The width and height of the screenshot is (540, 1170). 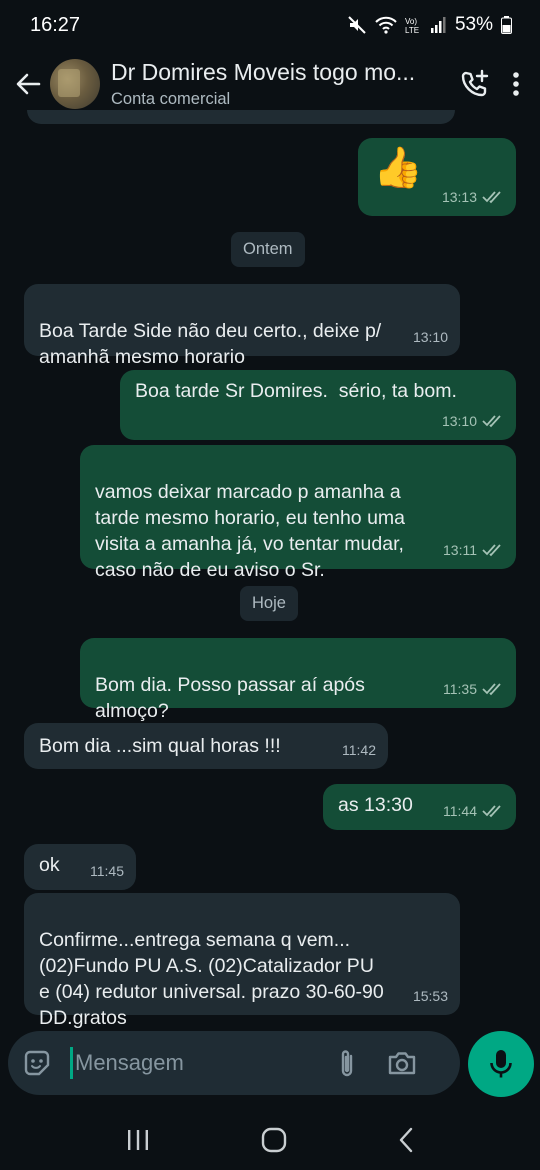 I want to click on message-text: Boa tarde Sr Domires. sério, ta bom., so click(x=296, y=391).